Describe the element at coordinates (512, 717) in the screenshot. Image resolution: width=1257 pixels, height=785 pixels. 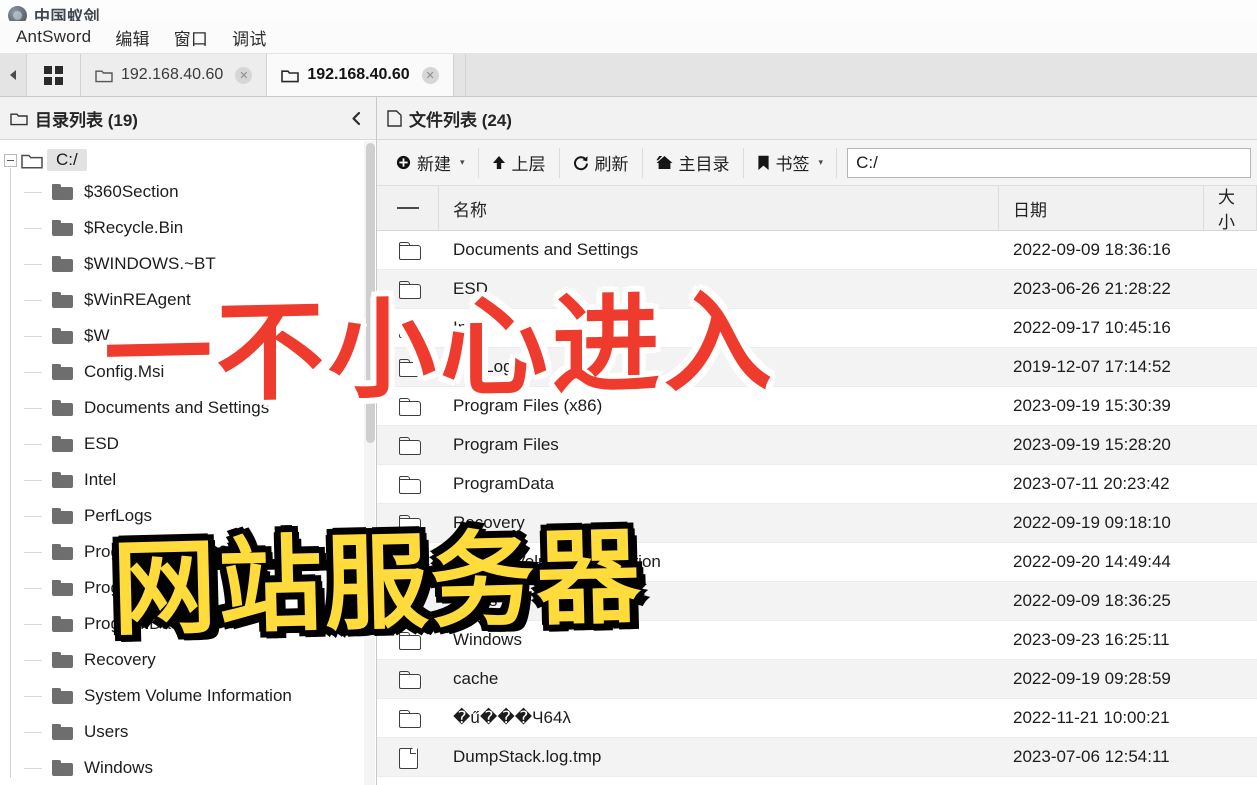
I see `row-name: �ű���Ч64λ` at that location.